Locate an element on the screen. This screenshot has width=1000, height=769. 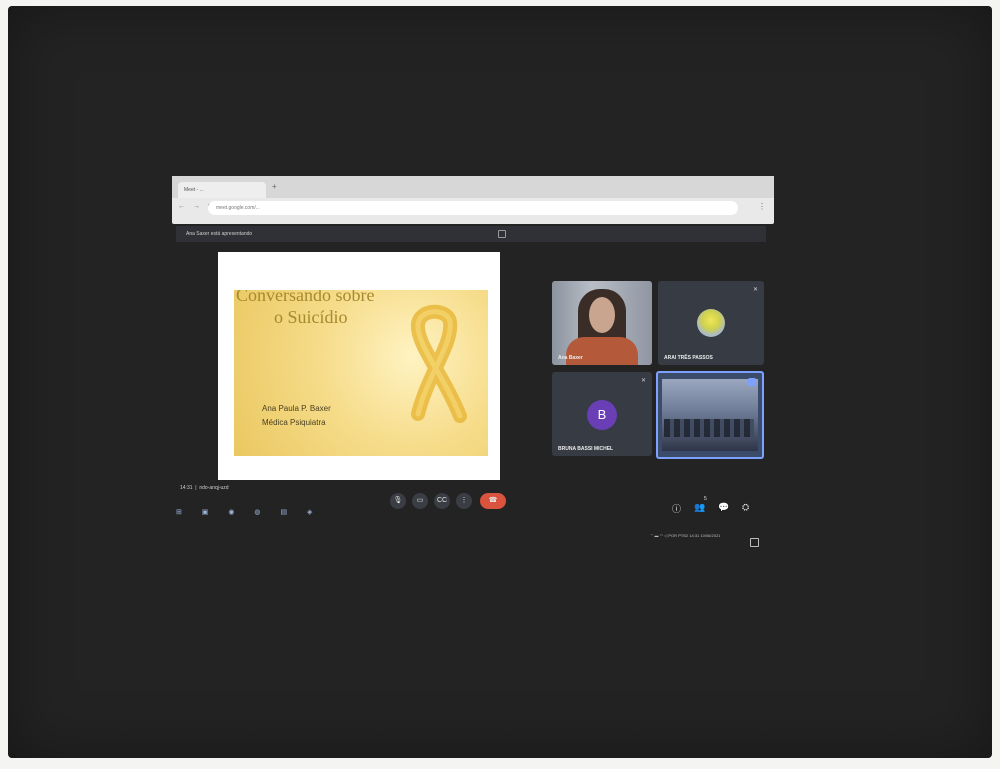
microphone-button: 🎙 is located at coordinates (398, 501).